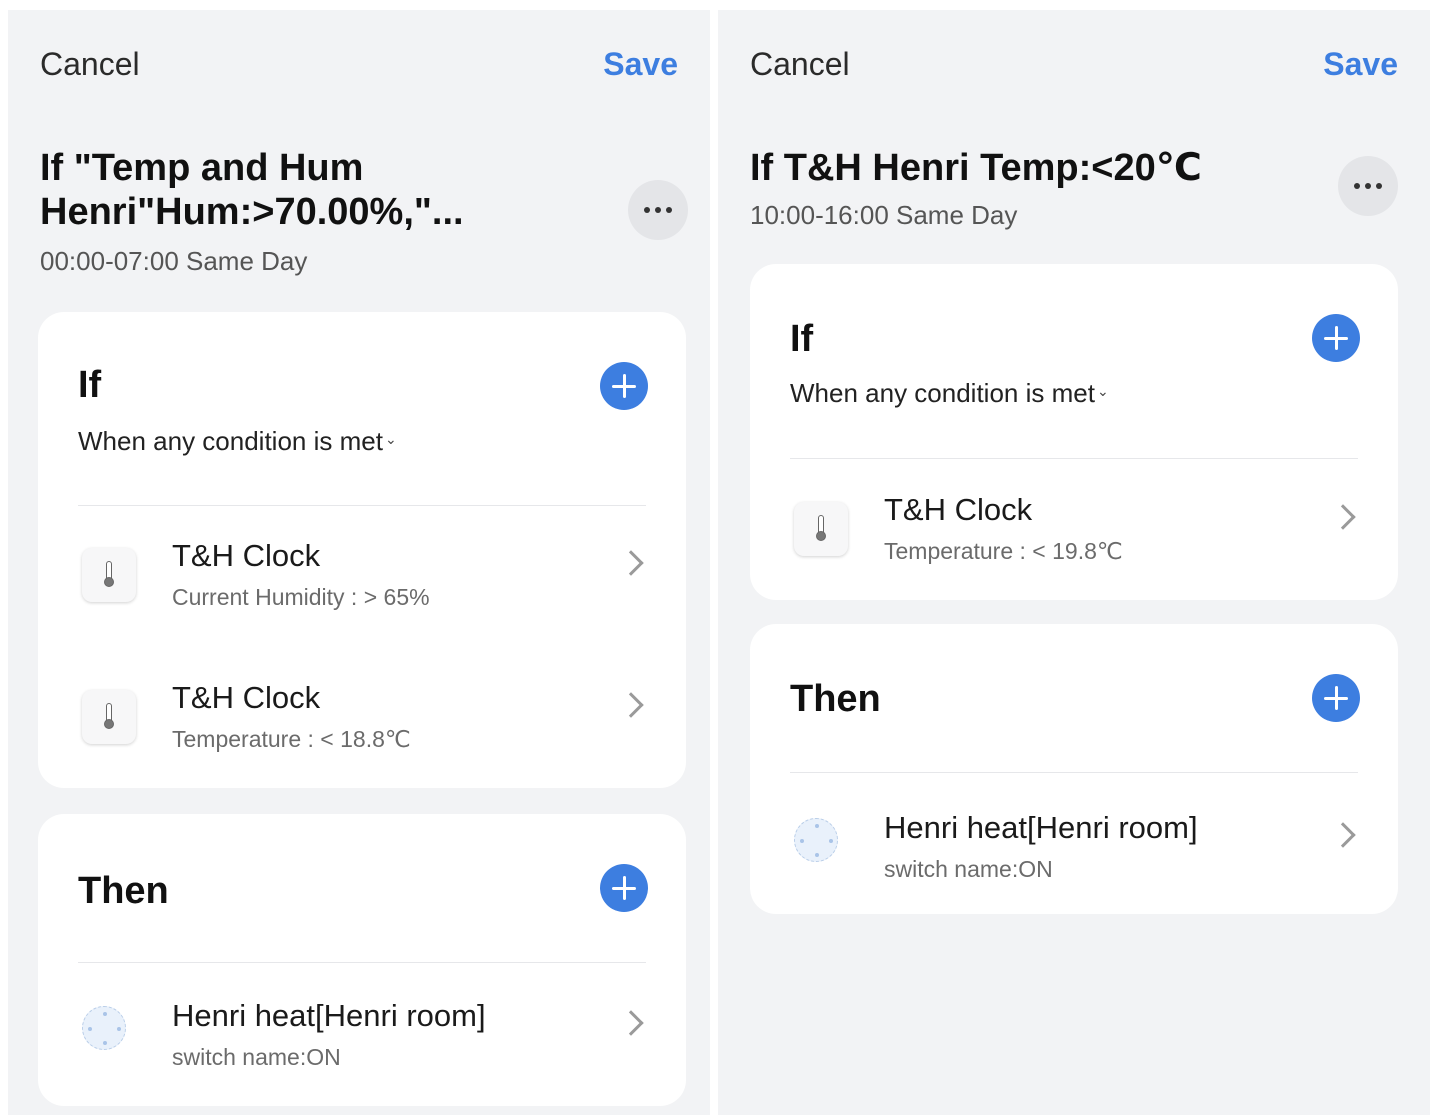  Describe the element at coordinates (884, 215) in the screenshot. I see `scene-schedule: 10:00-16:00 Same Day` at that location.